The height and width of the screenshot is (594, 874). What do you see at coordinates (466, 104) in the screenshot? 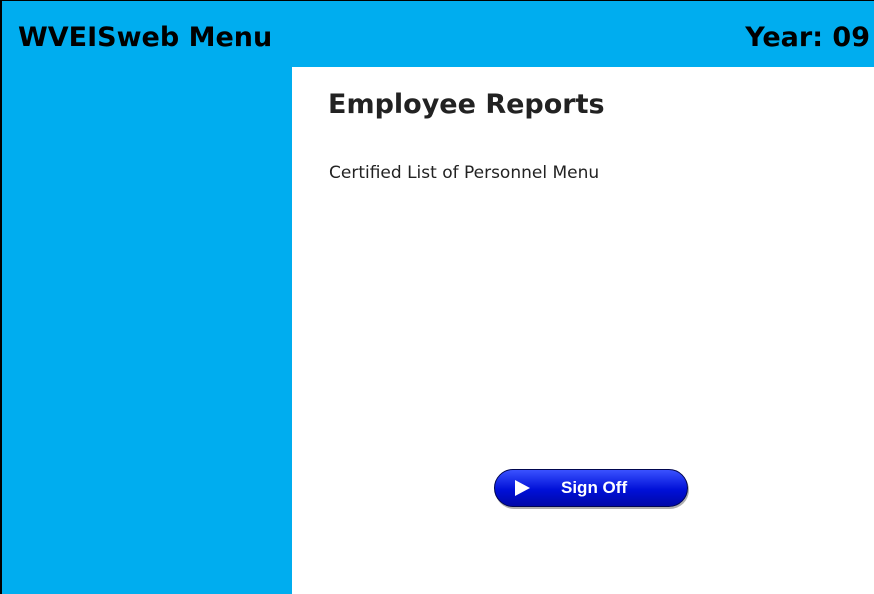
I see `page-title: Employee Reports` at bounding box center [466, 104].